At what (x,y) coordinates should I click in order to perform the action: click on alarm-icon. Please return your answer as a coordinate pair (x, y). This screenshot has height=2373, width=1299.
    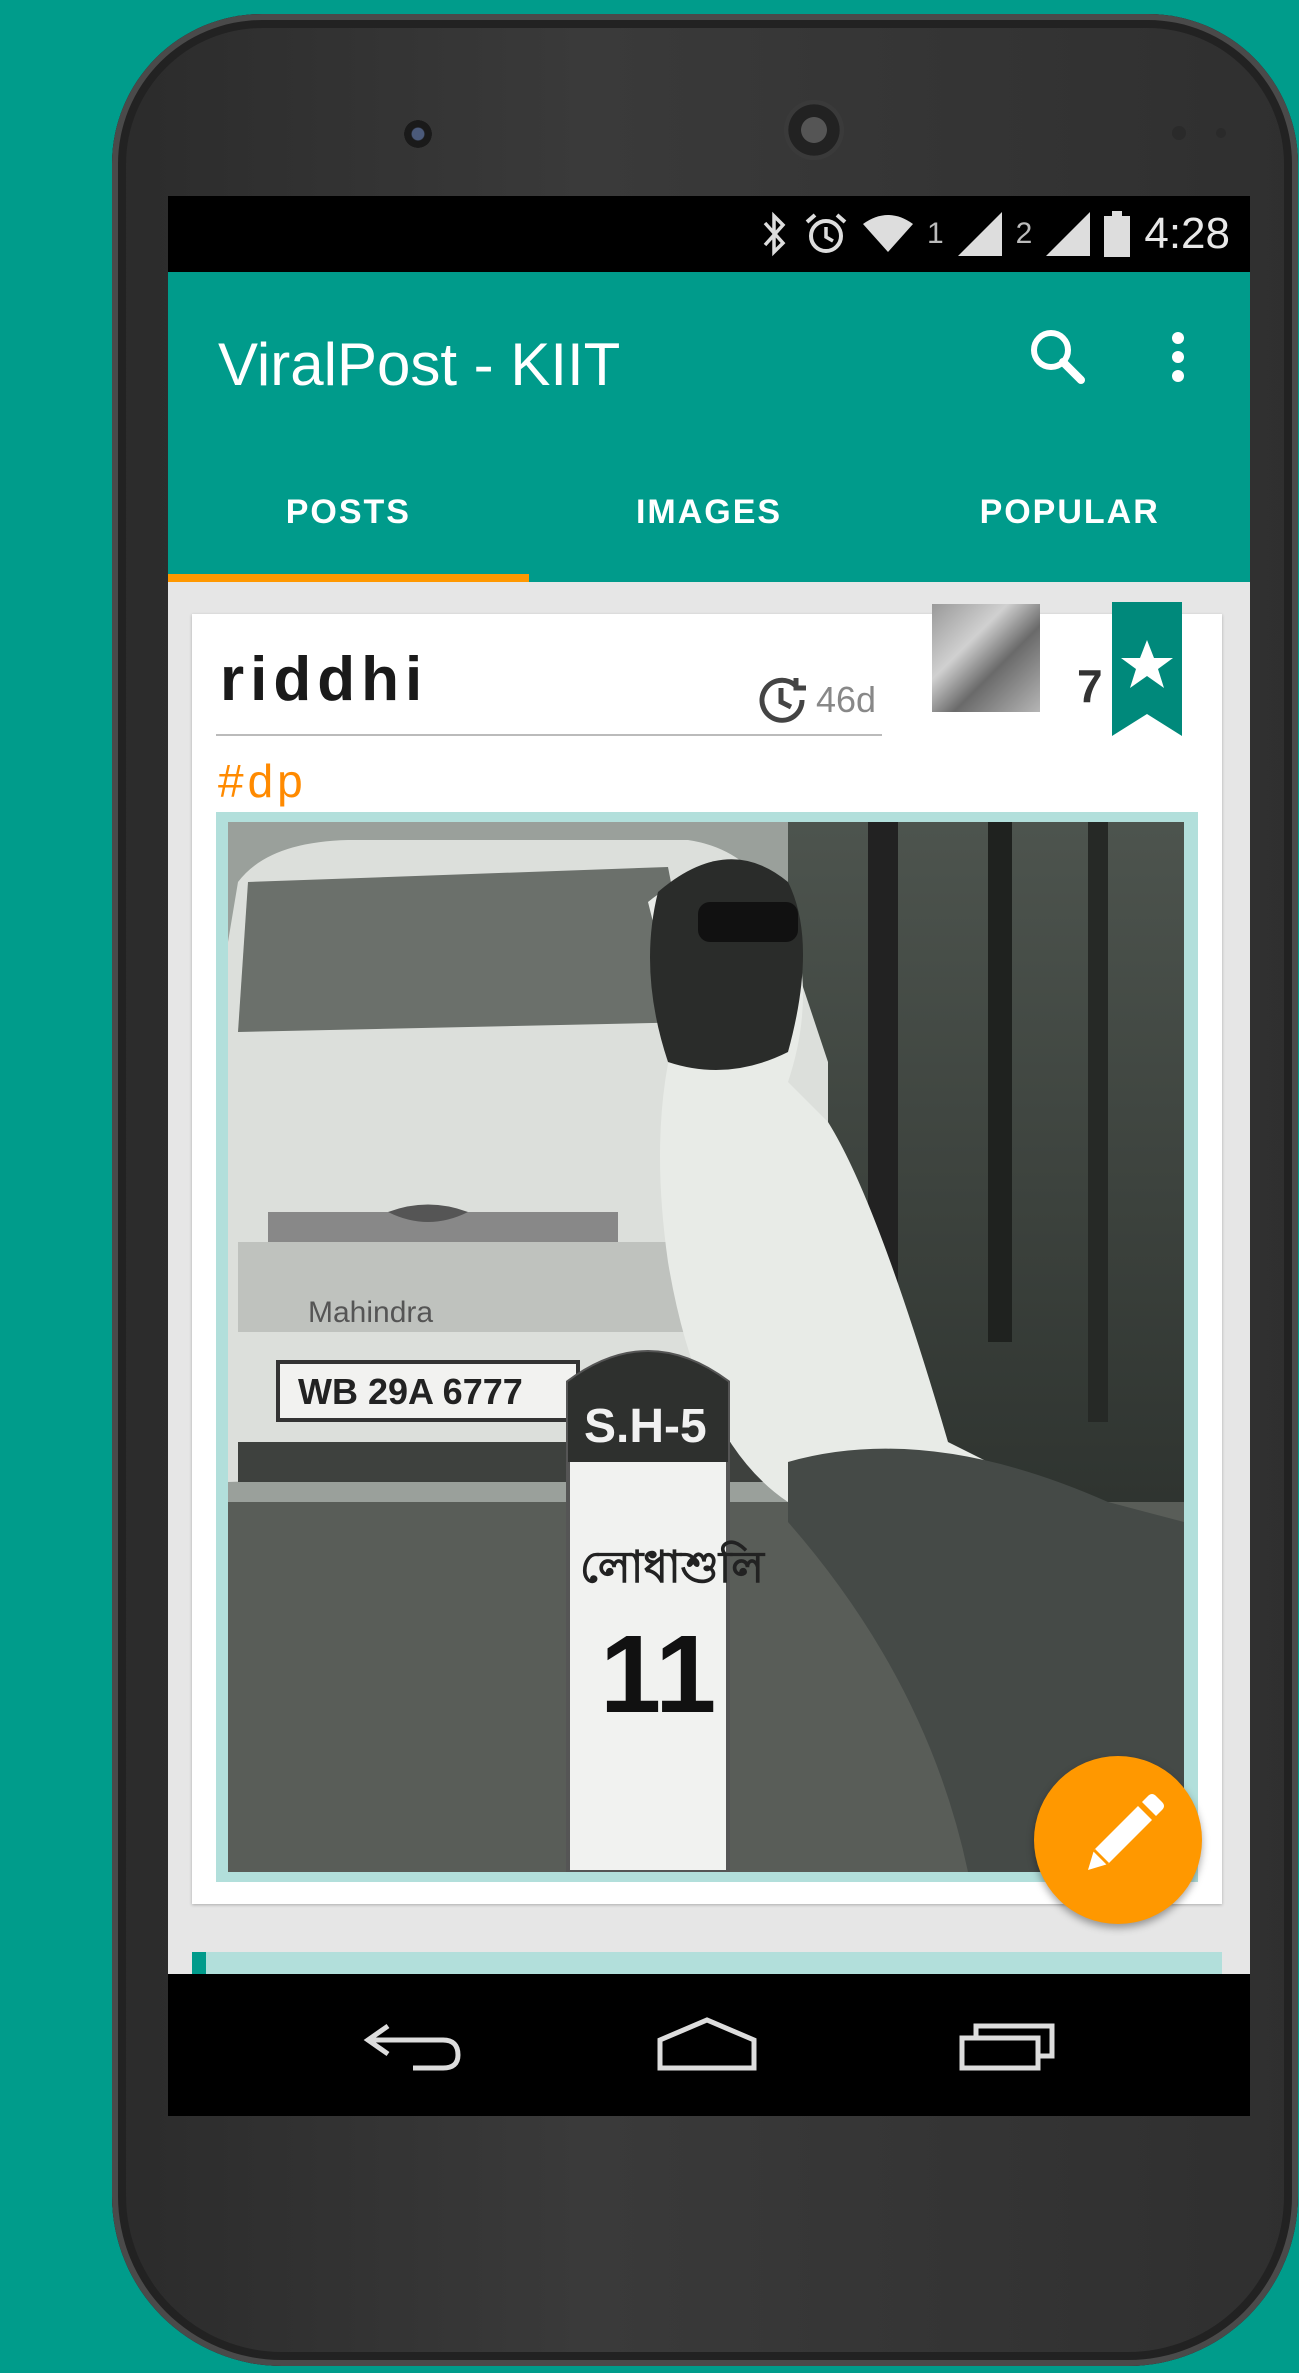
    Looking at the image, I should click on (826, 234).